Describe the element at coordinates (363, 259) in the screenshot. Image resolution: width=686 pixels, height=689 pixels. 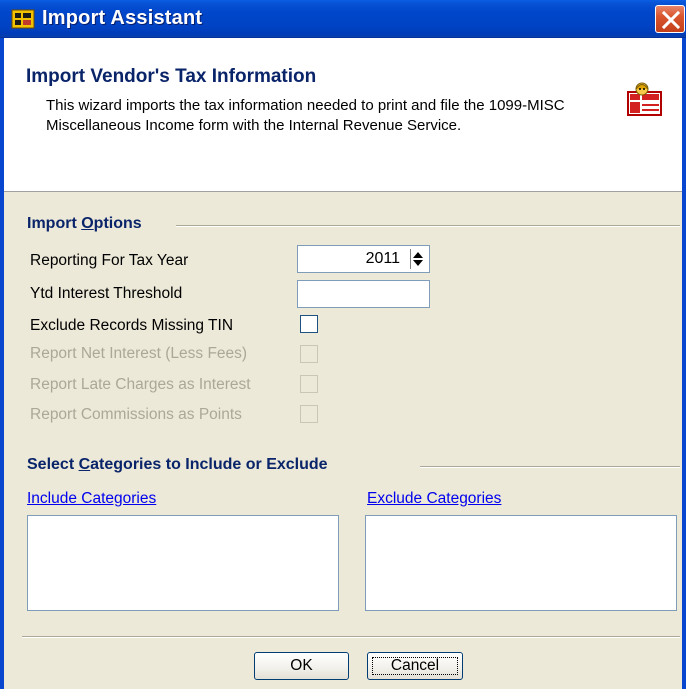
I see `tax-year-spinner: 2011` at that location.